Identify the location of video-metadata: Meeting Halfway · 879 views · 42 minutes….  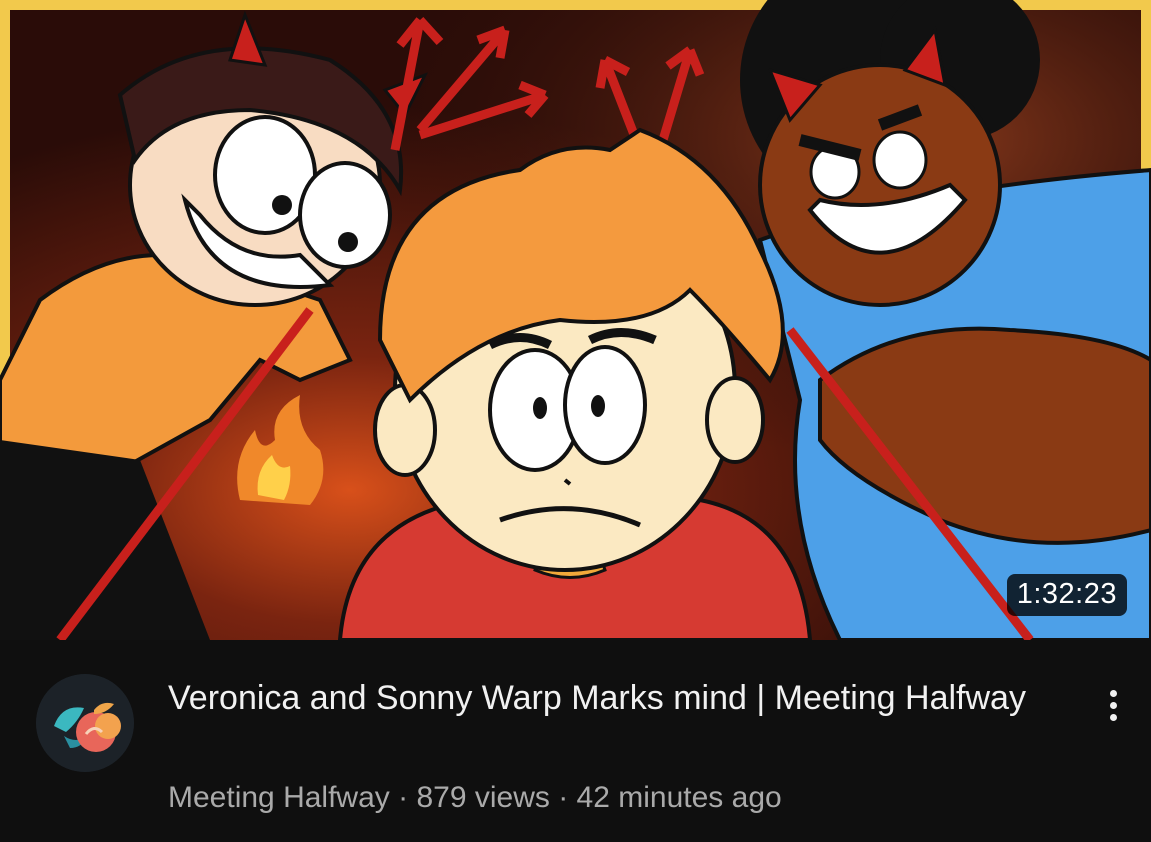
(618, 798).